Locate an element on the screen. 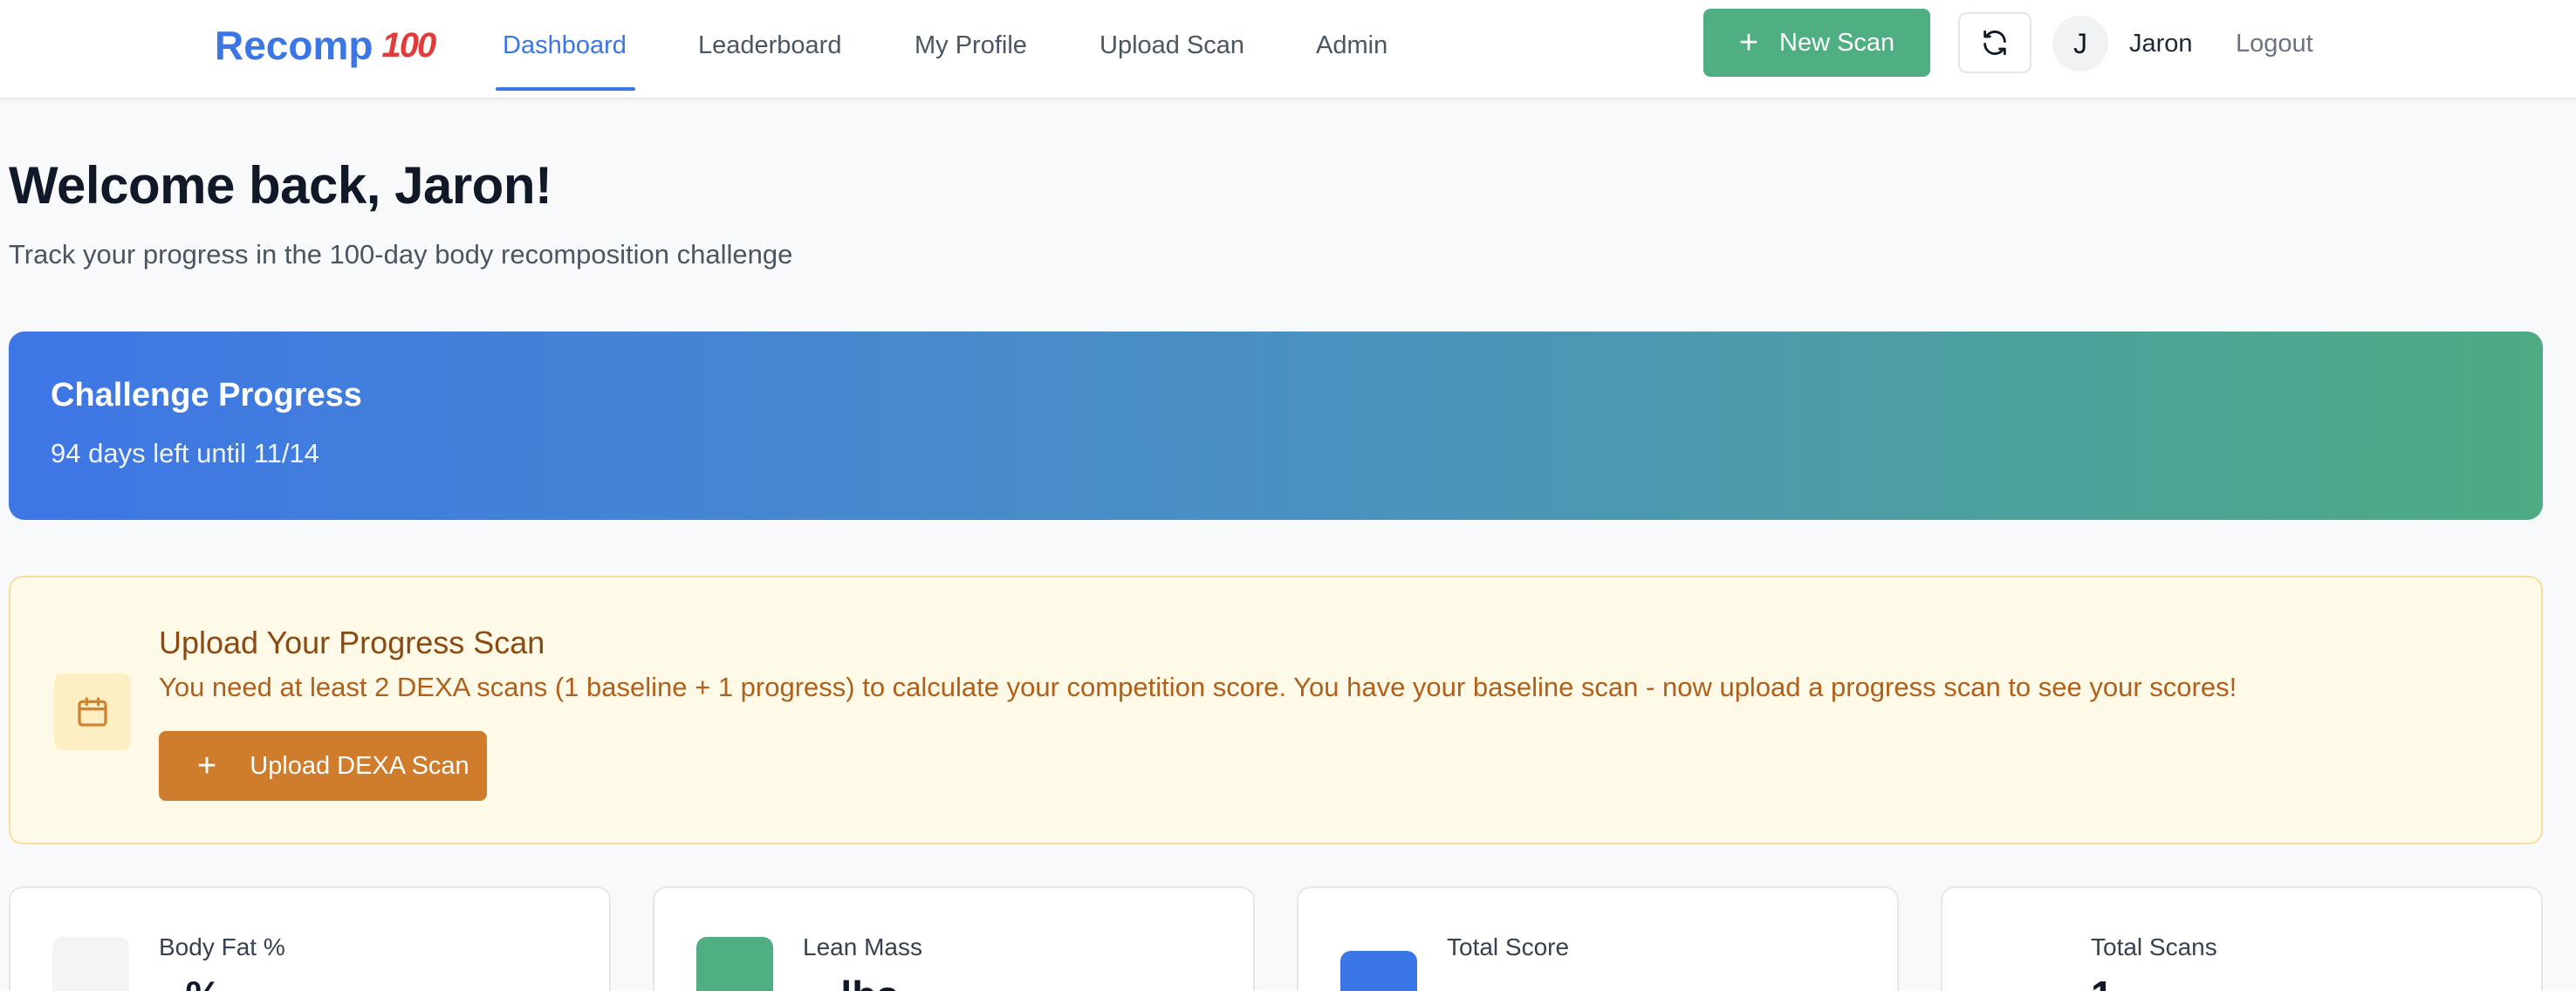 The width and height of the screenshot is (2576, 991). stat-value: --% is located at coordinates (191, 981).